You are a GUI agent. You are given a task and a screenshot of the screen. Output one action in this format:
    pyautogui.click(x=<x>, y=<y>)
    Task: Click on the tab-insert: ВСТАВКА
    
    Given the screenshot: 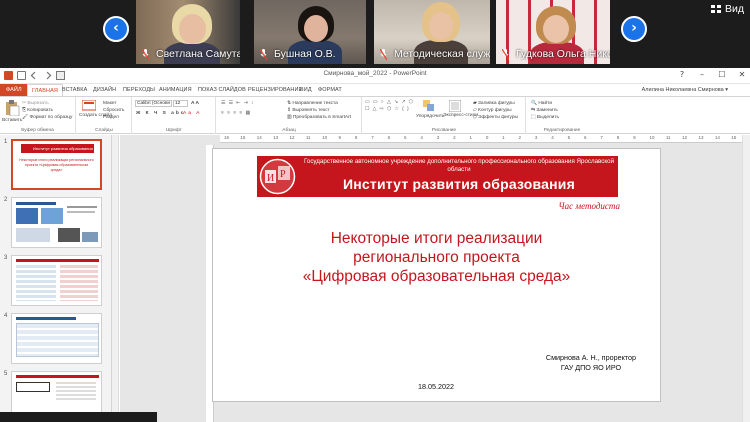 What is the action you would take?
    pyautogui.click(x=74, y=90)
    